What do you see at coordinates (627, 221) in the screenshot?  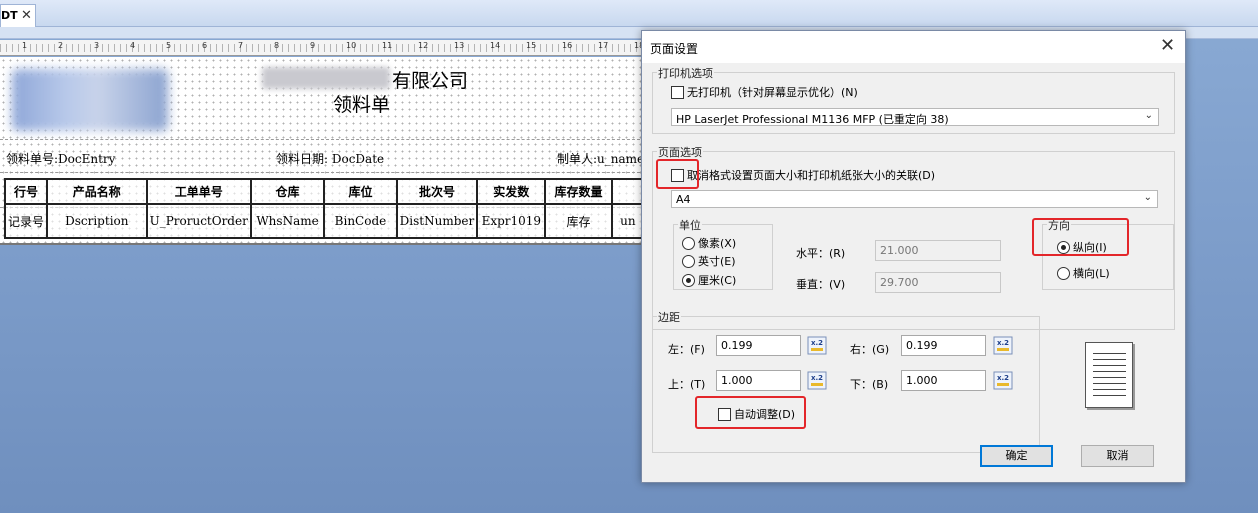 I see `table-cell: un` at bounding box center [627, 221].